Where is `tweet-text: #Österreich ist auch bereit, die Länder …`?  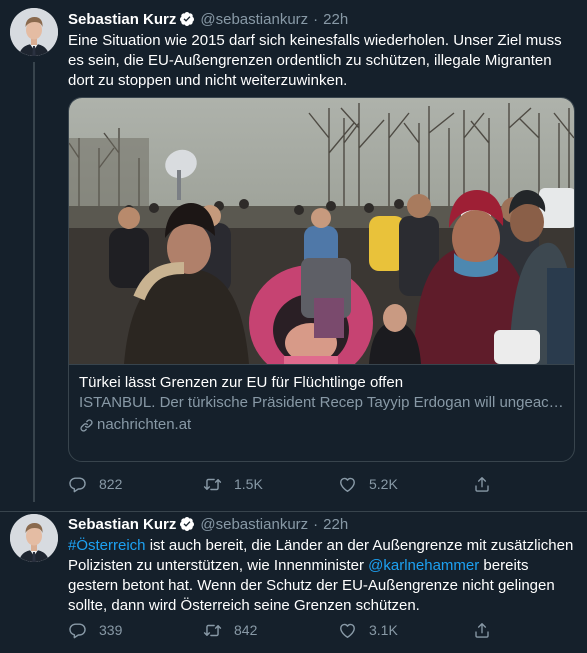 tweet-text: #Österreich ist auch bereit, die Länder … is located at coordinates (321, 576).